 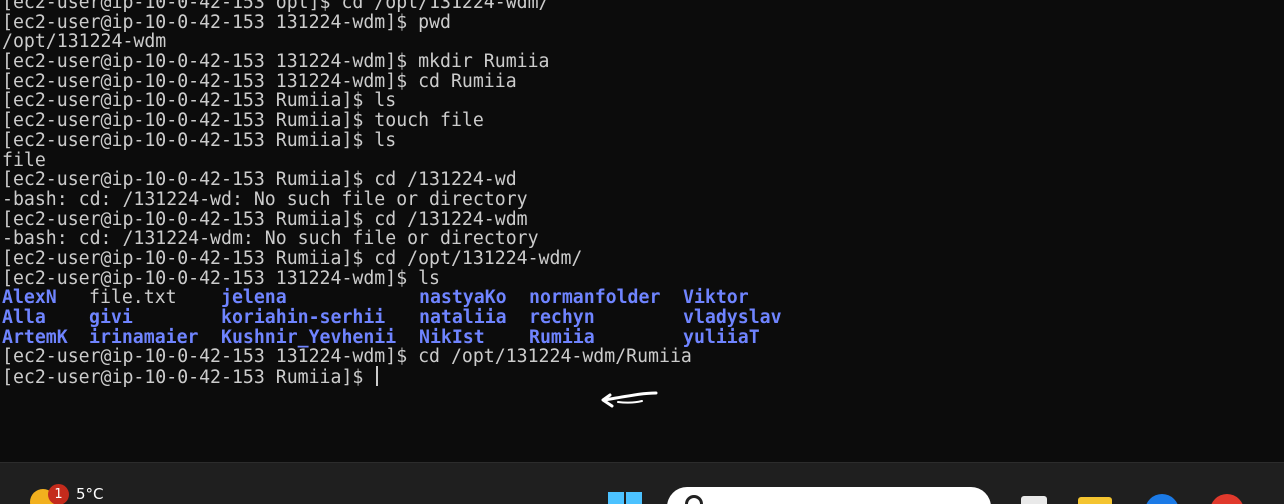 I want to click on weather-temperature: 5°C, so click(x=90, y=494).